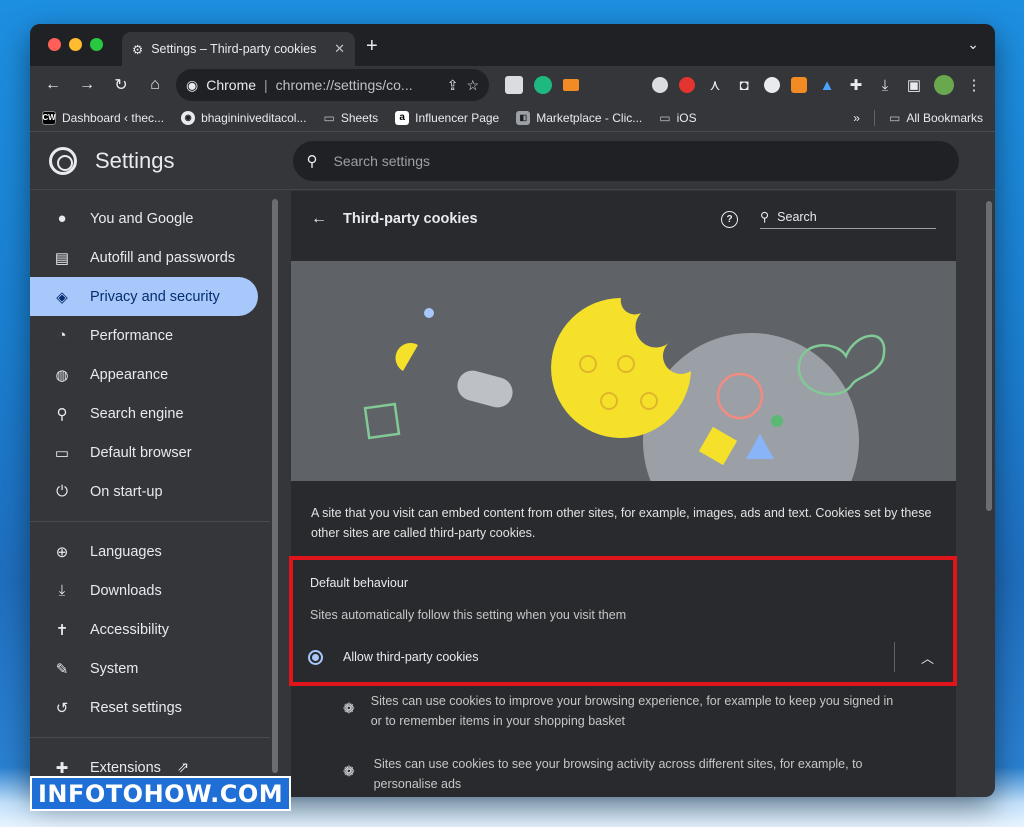 This screenshot has width=1024, height=827. What do you see at coordinates (973, 44) in the screenshot?
I see `tab-search-button: ⌄` at bounding box center [973, 44].